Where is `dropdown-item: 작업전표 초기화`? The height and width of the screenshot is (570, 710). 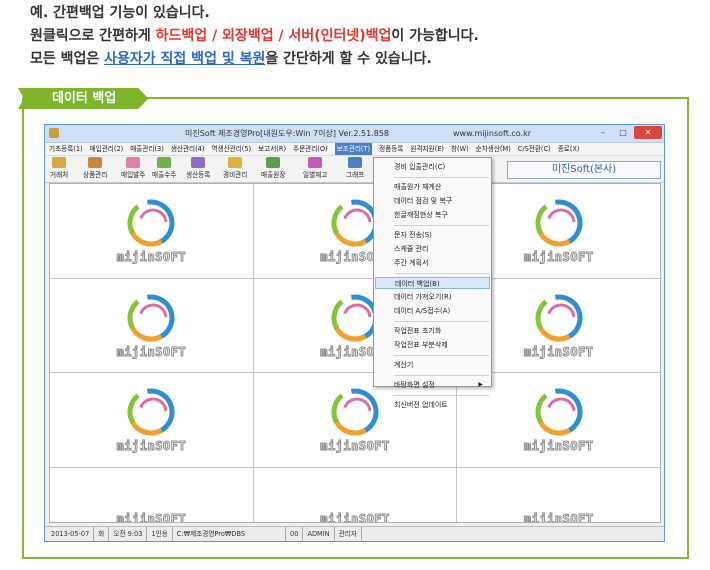
dropdown-item: 작업전표 초기화 is located at coordinates (441, 331).